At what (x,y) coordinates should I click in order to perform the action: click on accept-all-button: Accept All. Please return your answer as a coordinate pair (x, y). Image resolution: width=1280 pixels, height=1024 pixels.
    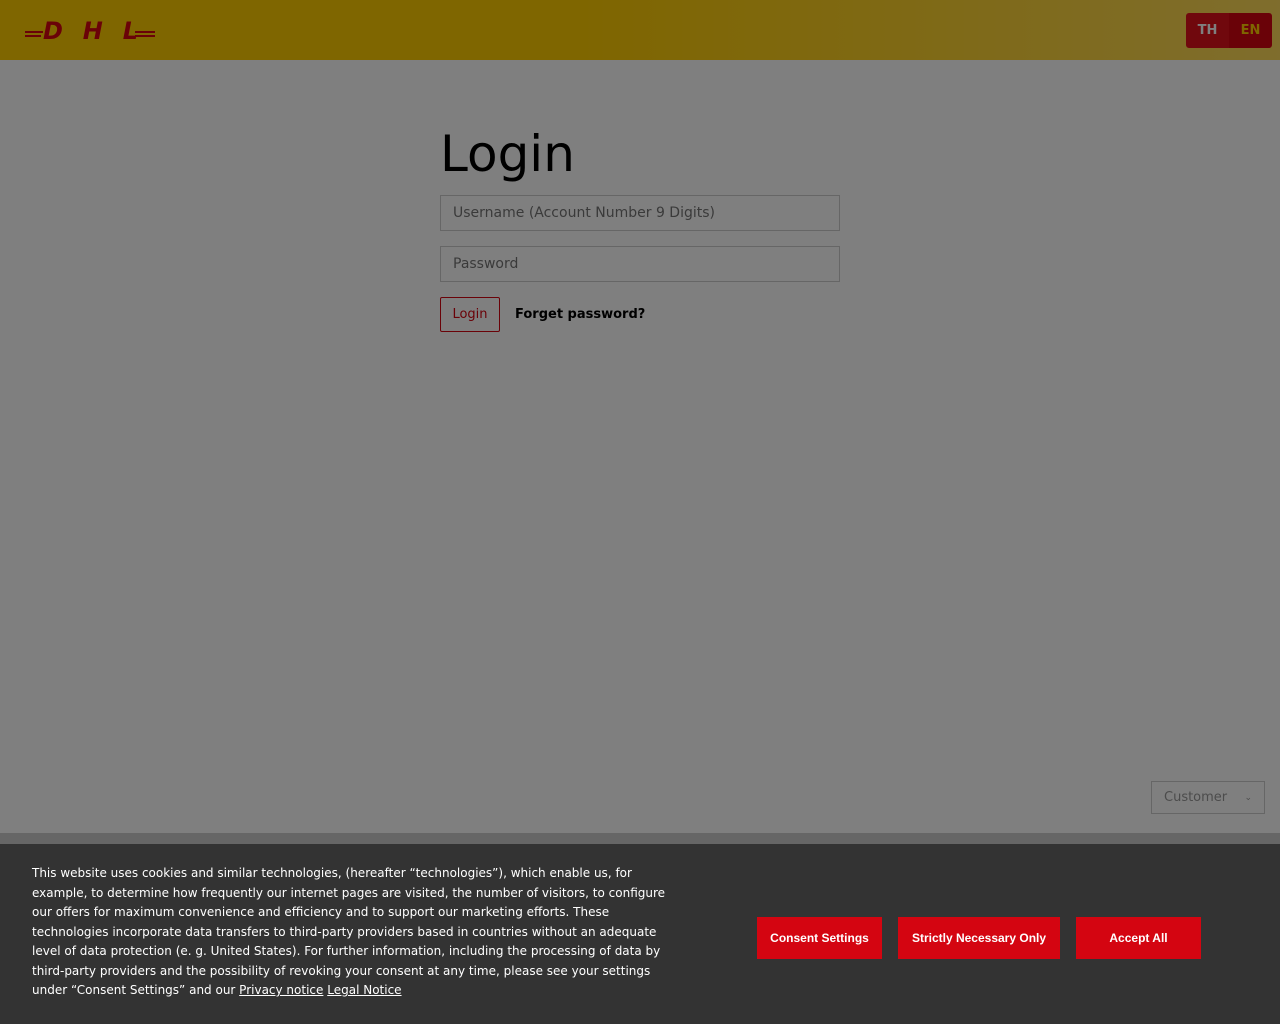
    Looking at the image, I should click on (1138, 938).